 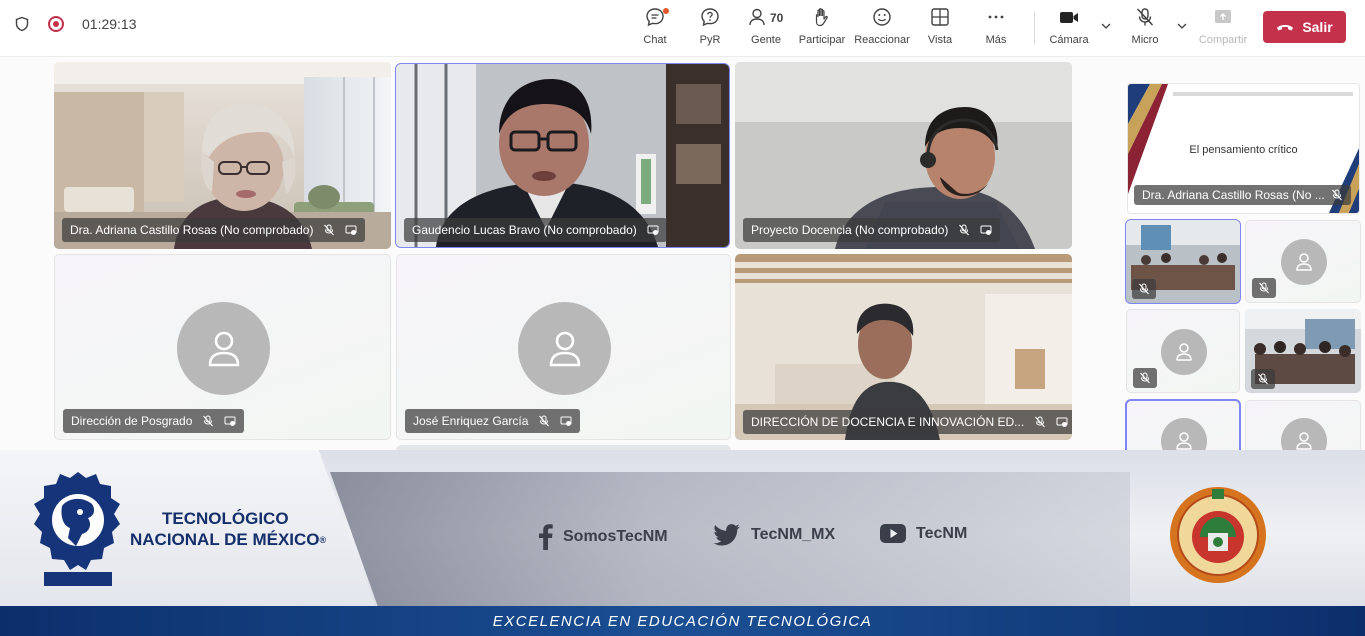 What do you see at coordinates (774, 535) in the screenshot?
I see `twitter-handle: TecNM_MX` at bounding box center [774, 535].